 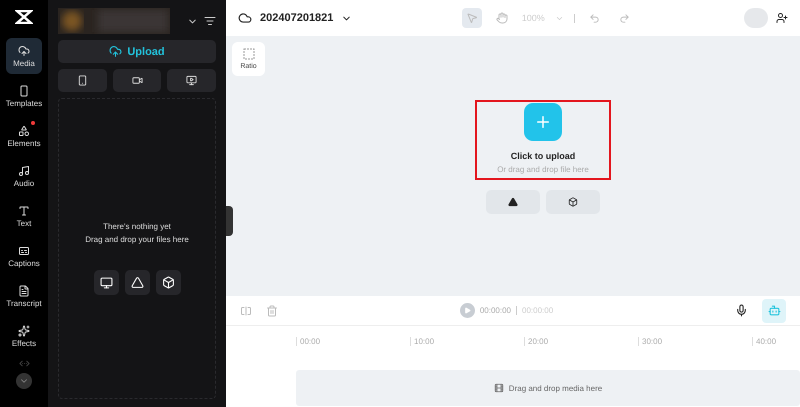 I want to click on upload-title: Click to upload, so click(x=543, y=156).